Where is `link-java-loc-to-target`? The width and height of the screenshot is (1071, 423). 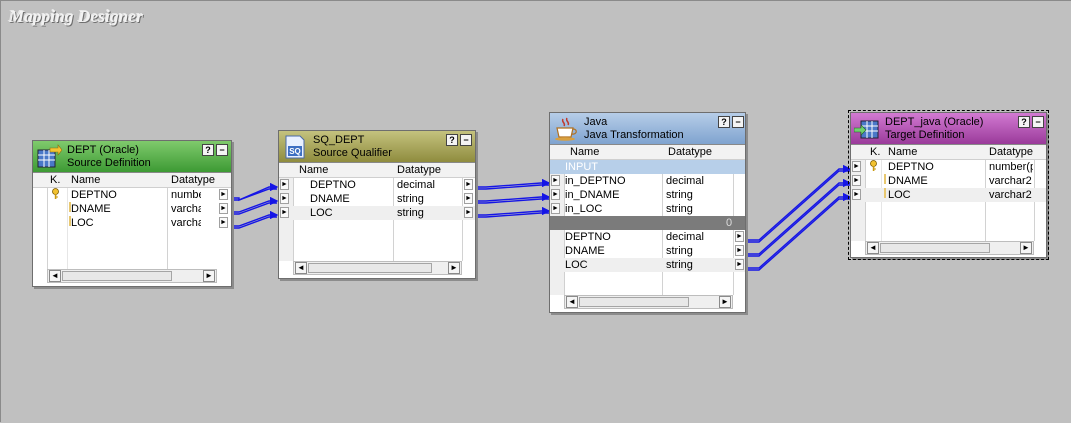 link-java-loc-to-target is located at coordinates (799, 230).